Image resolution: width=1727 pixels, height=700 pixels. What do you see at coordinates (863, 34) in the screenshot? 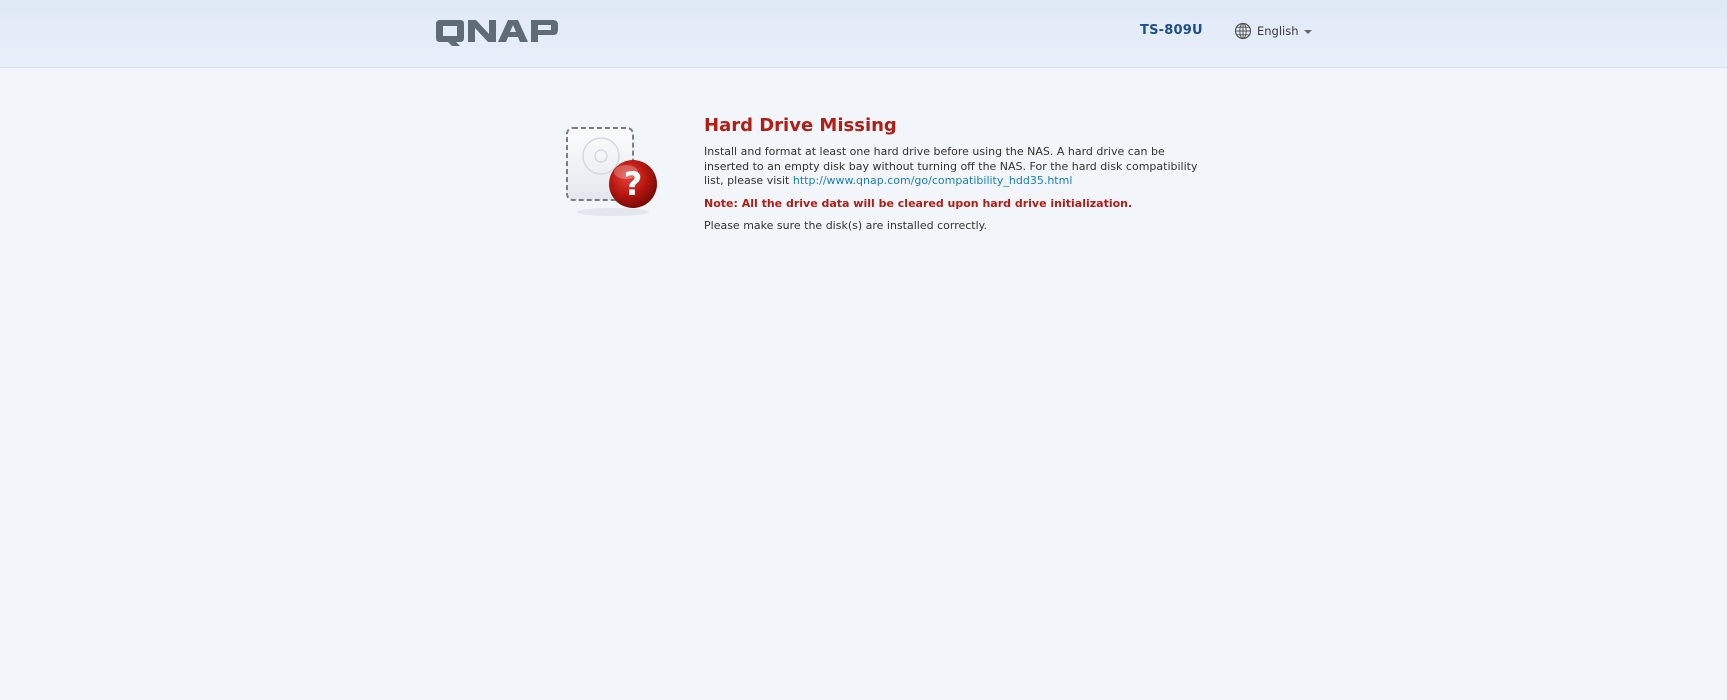
I see `top-header: TS-809U English` at bounding box center [863, 34].